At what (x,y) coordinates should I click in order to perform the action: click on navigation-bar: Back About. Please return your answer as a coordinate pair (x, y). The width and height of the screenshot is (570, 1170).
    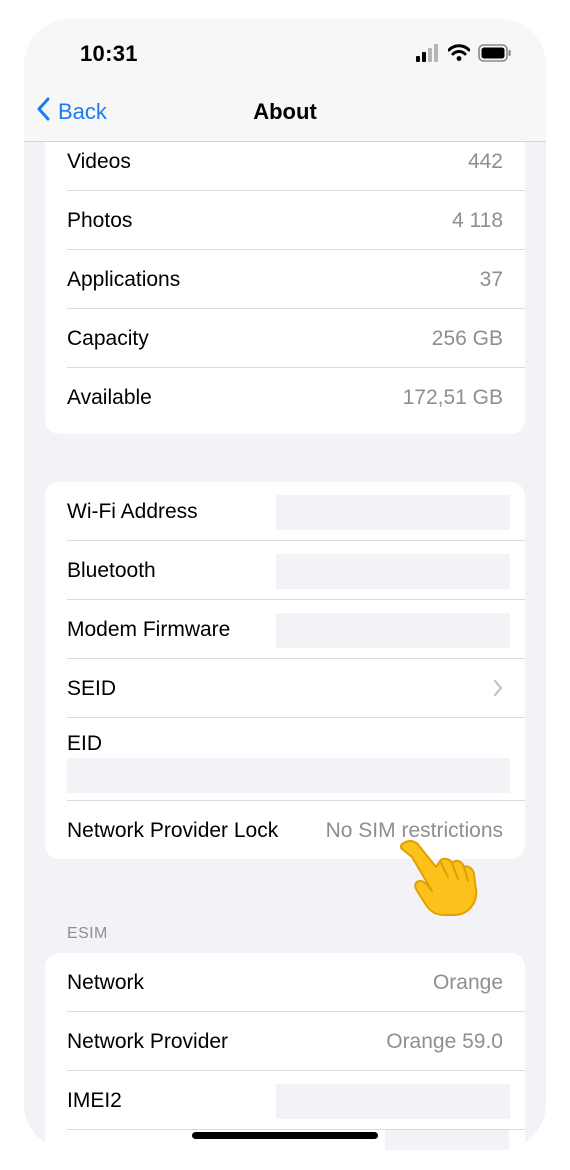
    Looking at the image, I should click on (285, 115).